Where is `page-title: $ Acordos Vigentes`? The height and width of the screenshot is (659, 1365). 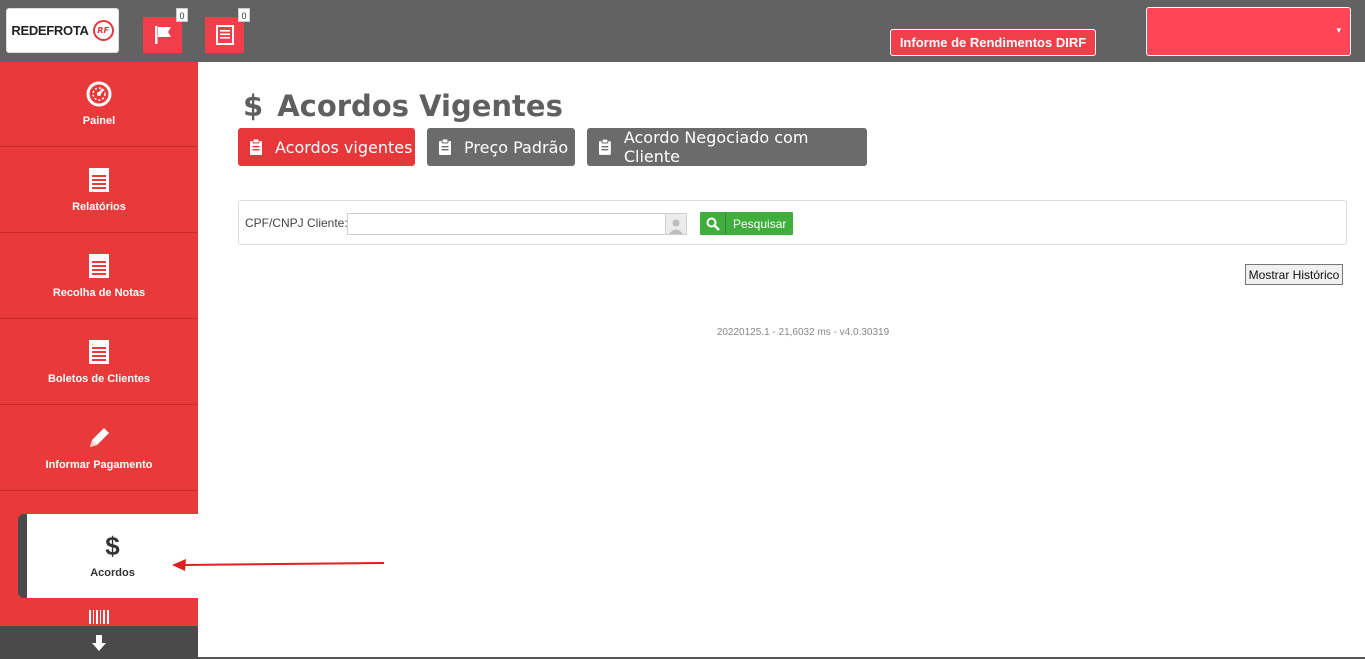 page-title: $ Acordos Vigentes is located at coordinates (403, 106).